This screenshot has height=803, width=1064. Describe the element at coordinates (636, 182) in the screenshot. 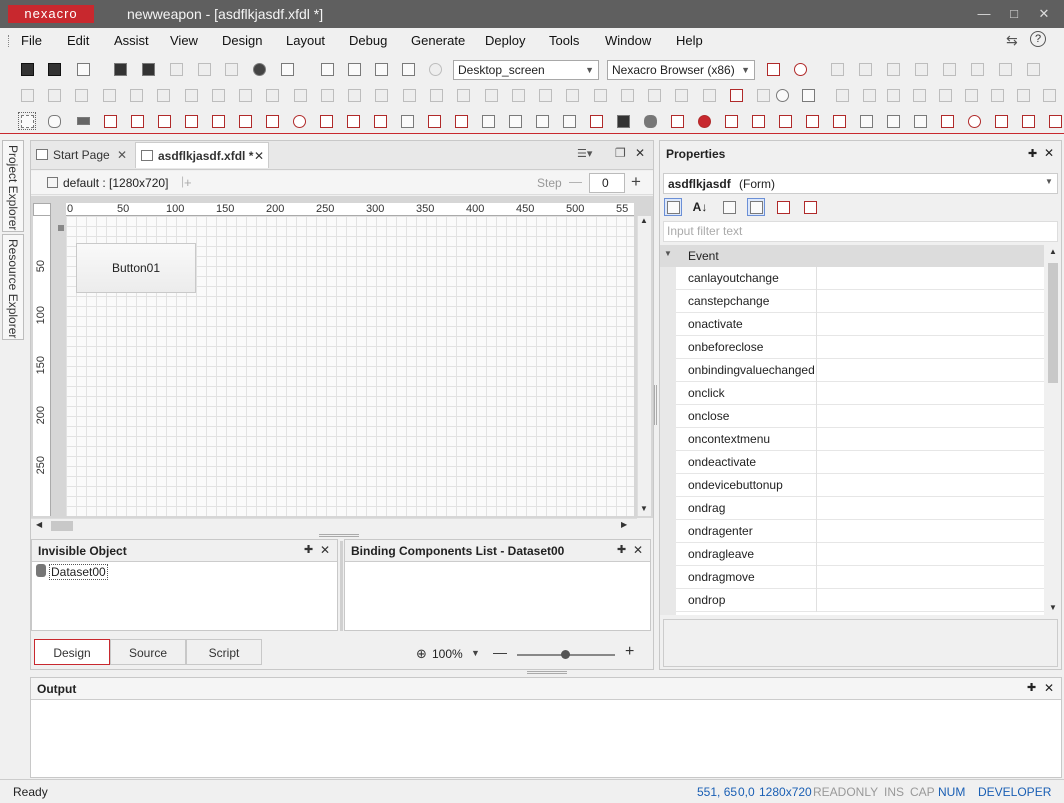

I see `step-plus-icon: +` at that location.